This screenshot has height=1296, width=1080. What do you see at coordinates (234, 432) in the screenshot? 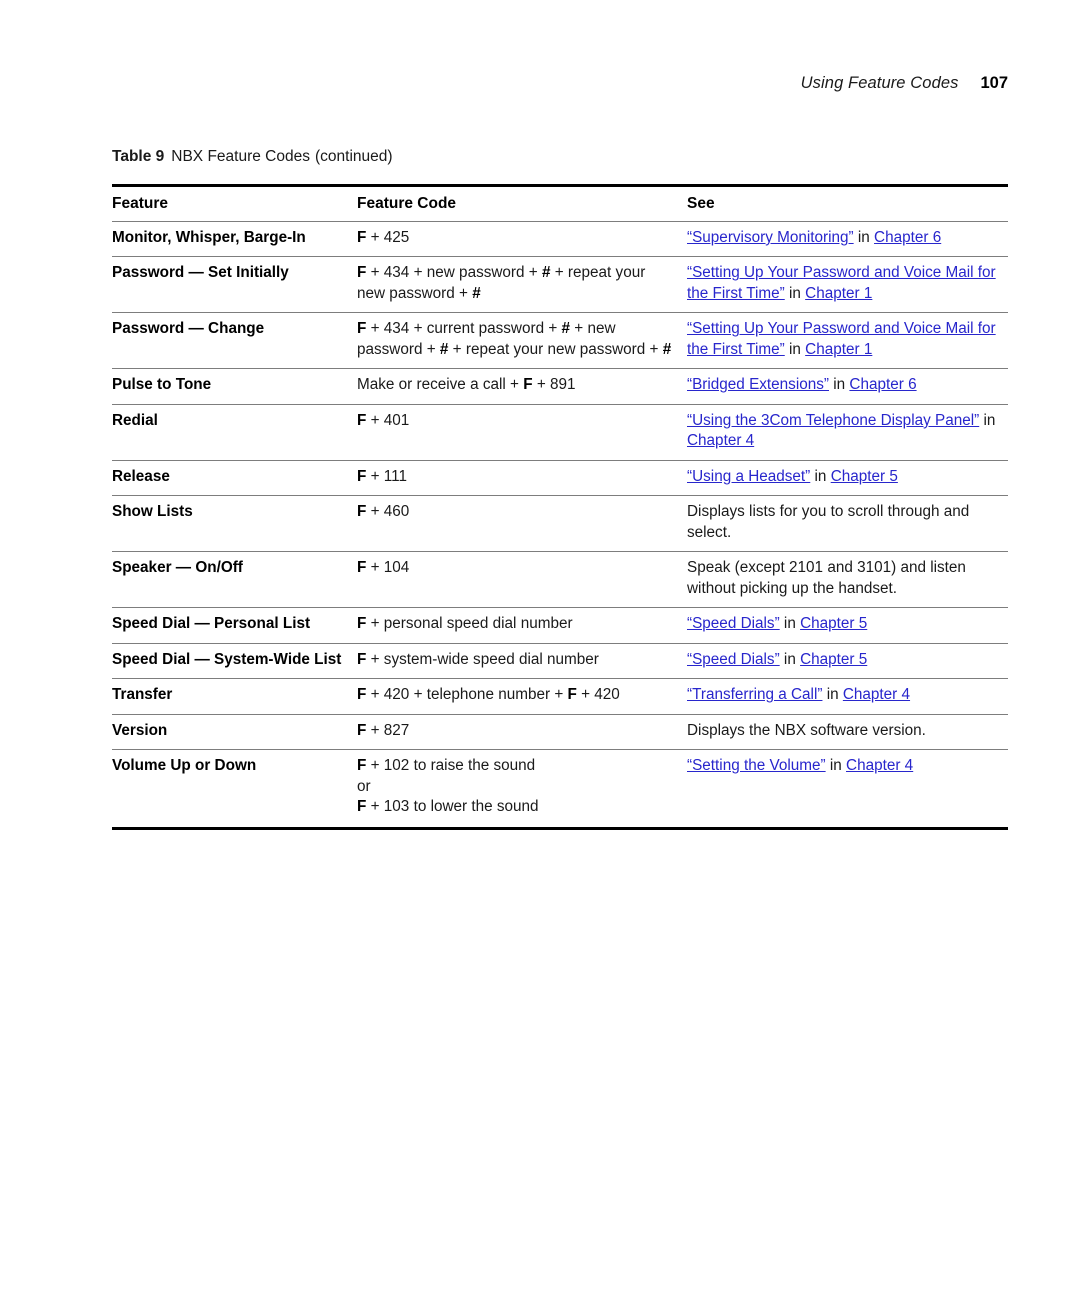
I see `cell-feature-name: Redial` at bounding box center [234, 432].